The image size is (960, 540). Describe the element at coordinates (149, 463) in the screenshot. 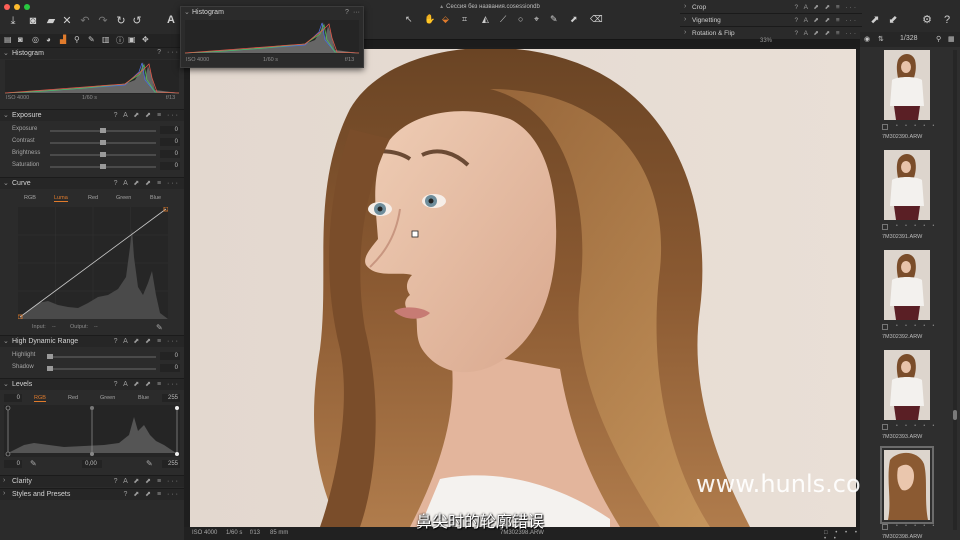

I see `white-eyedropper-icon: ✎` at that location.